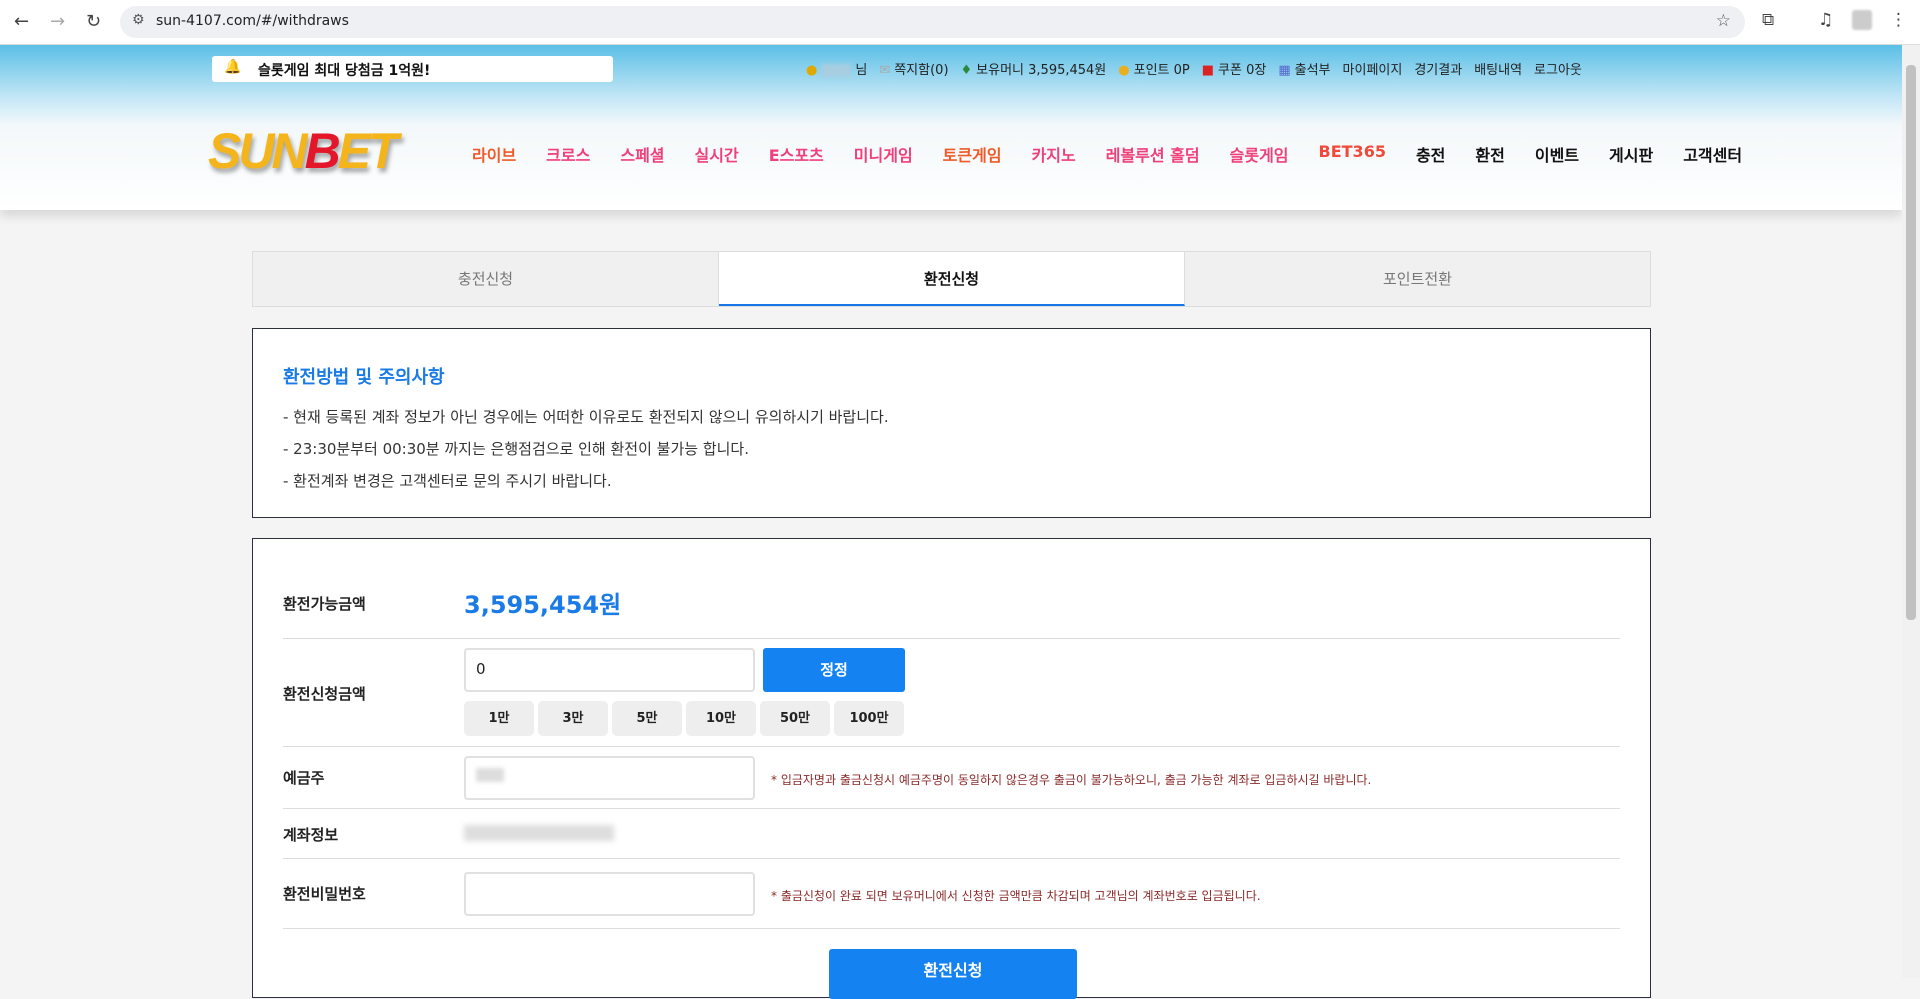 The height and width of the screenshot is (999, 1920). I want to click on address-bar: ⚙ sun-4107.com/#/withdraws ☆, so click(932, 22).